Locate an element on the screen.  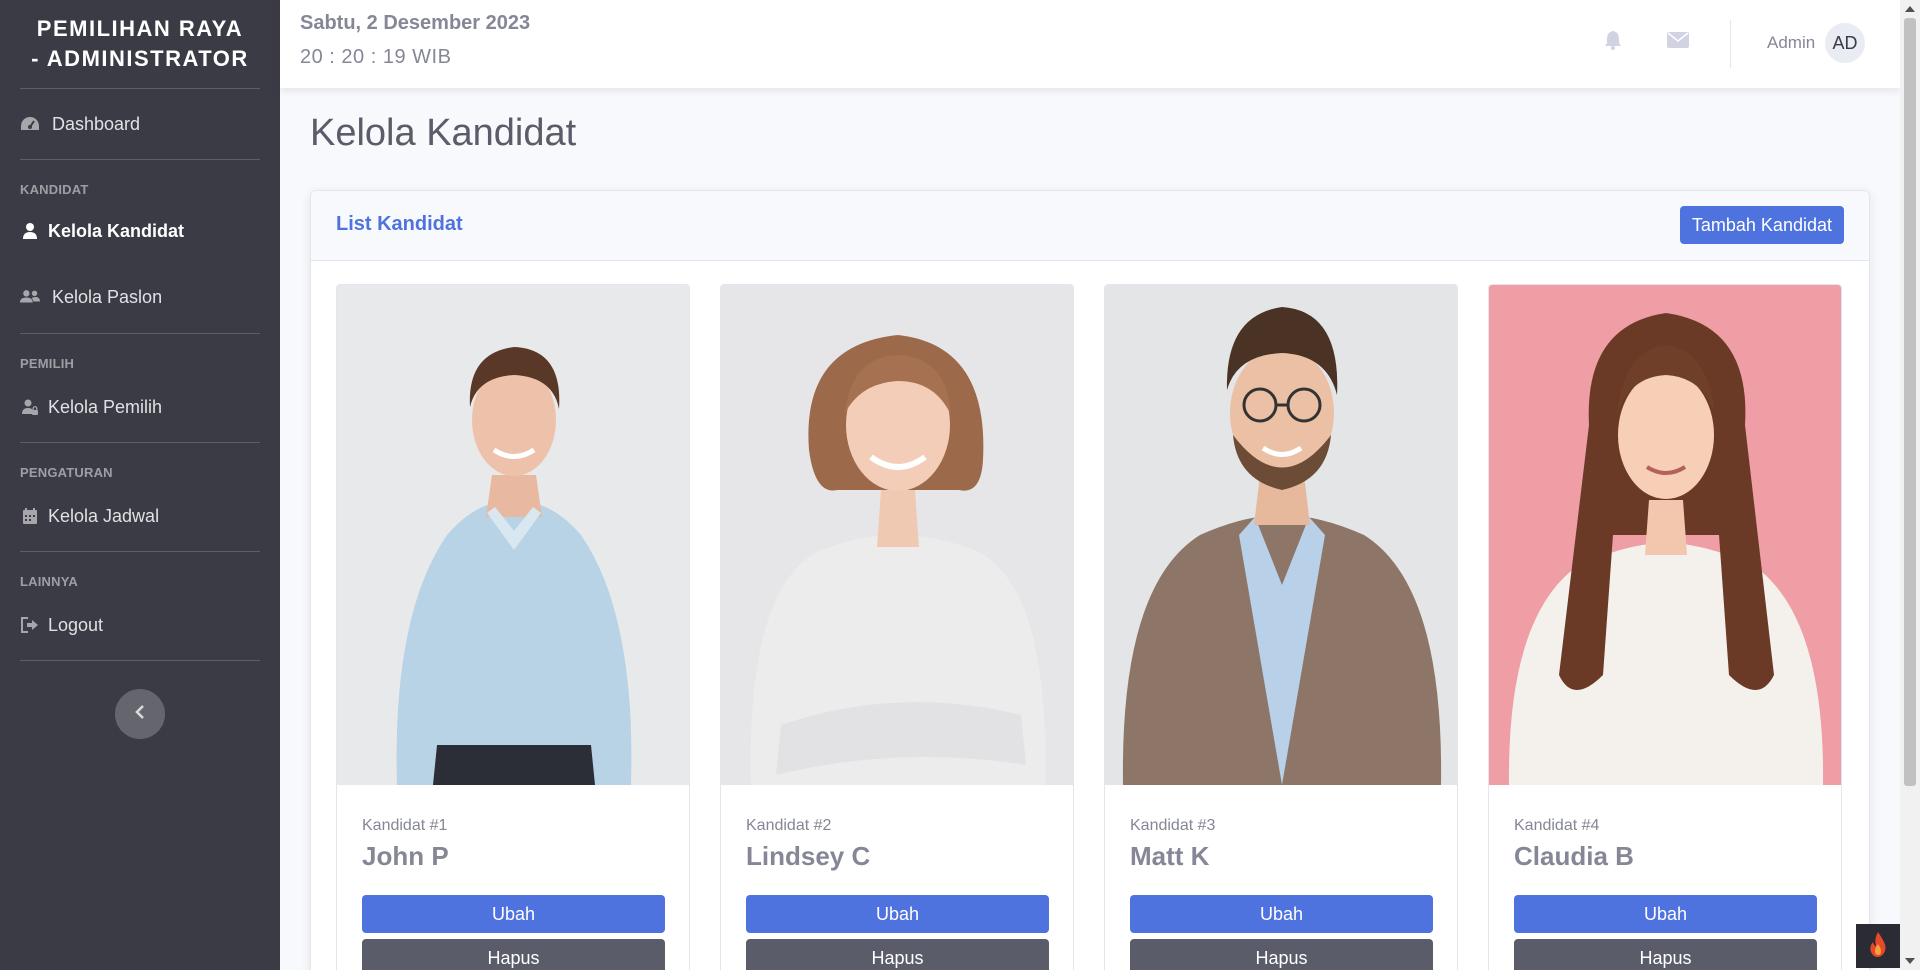
sidebar-item-logout: Logout is located at coordinates (140, 625).